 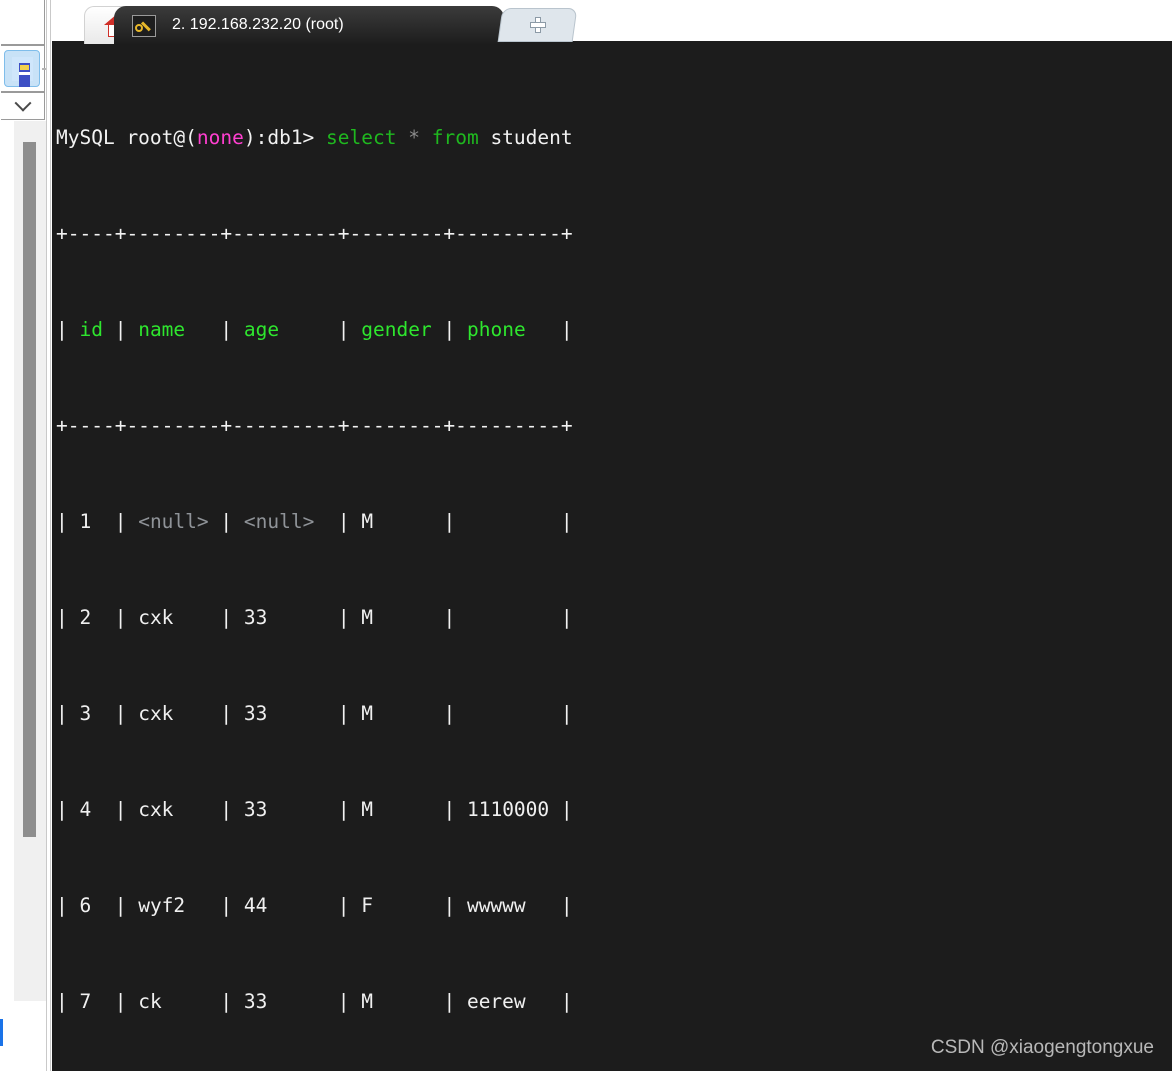 What do you see at coordinates (612, 22) in the screenshot?
I see `tab-bar: 2. 192.168.232.20 (root)` at bounding box center [612, 22].